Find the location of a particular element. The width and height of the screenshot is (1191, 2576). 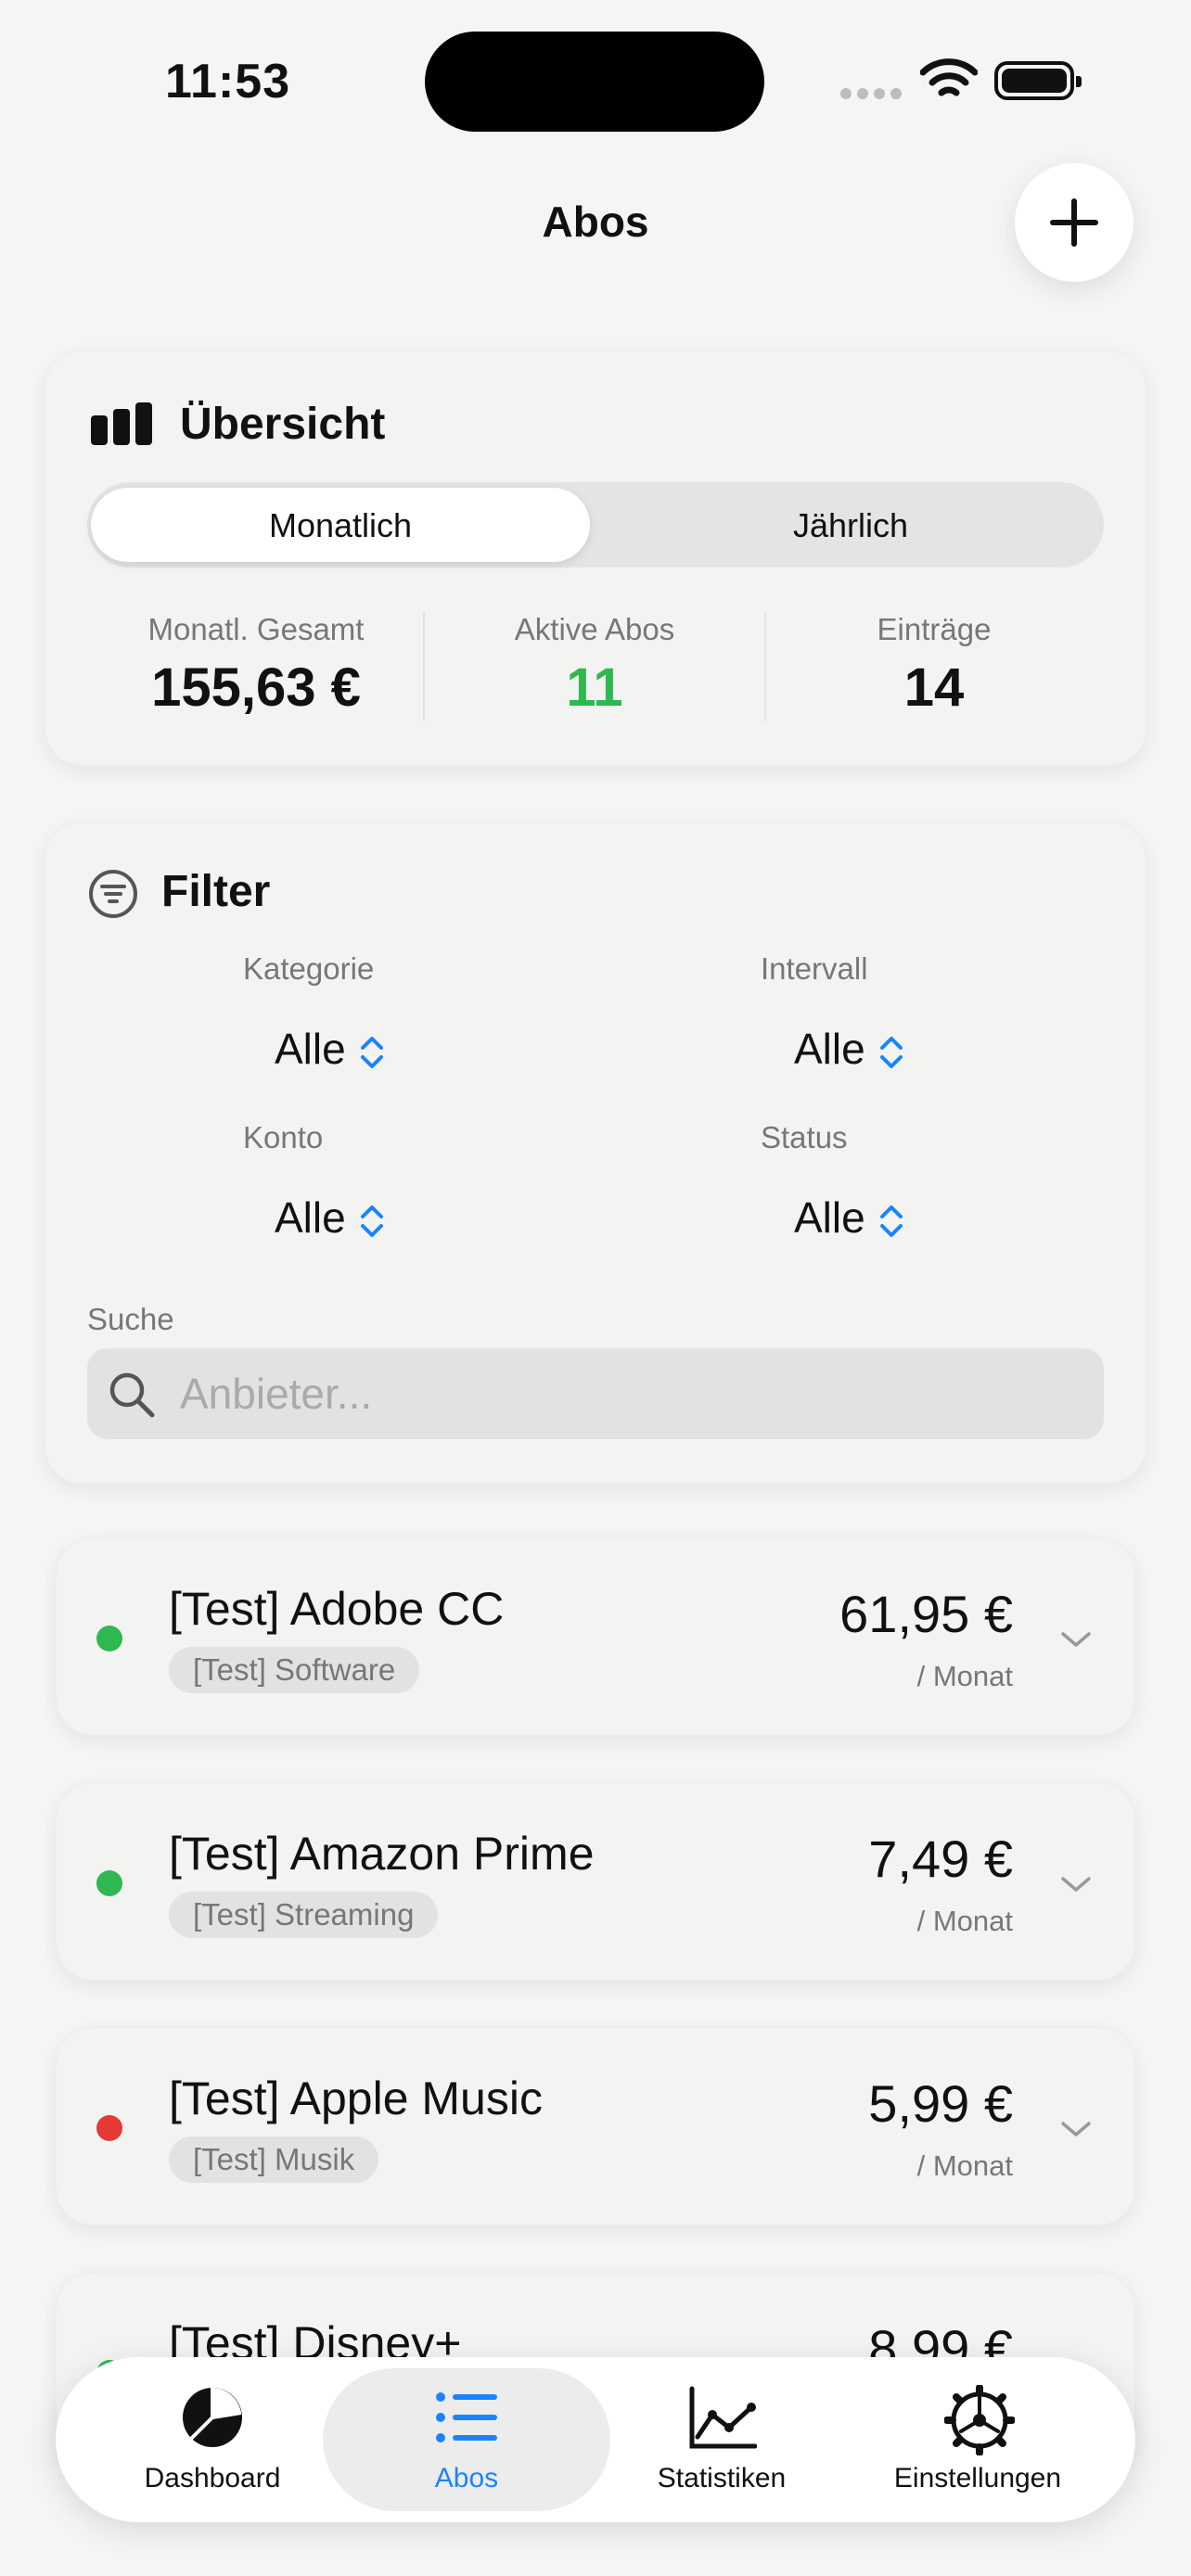

status-dot-inactive is located at coordinates (109, 2128).